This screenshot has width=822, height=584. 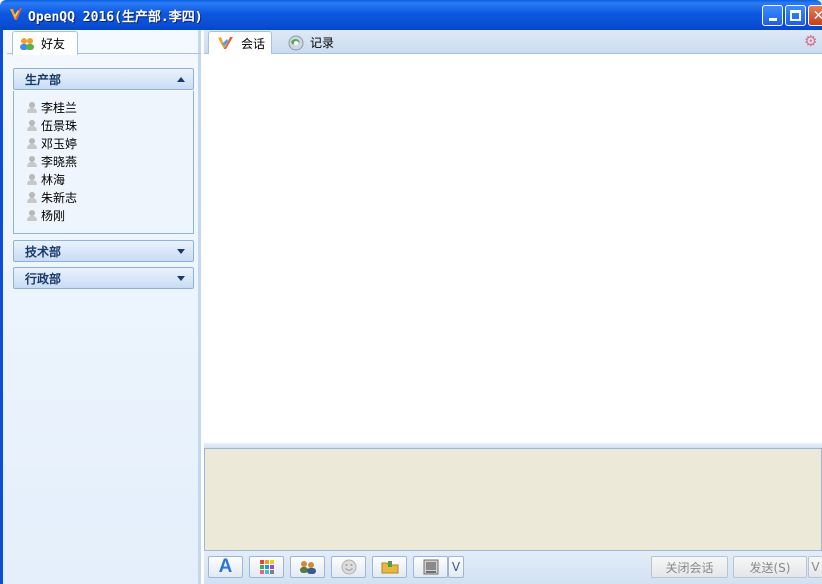 What do you see at coordinates (770, 567) in the screenshot?
I see `send-button: 发送(S)` at bounding box center [770, 567].